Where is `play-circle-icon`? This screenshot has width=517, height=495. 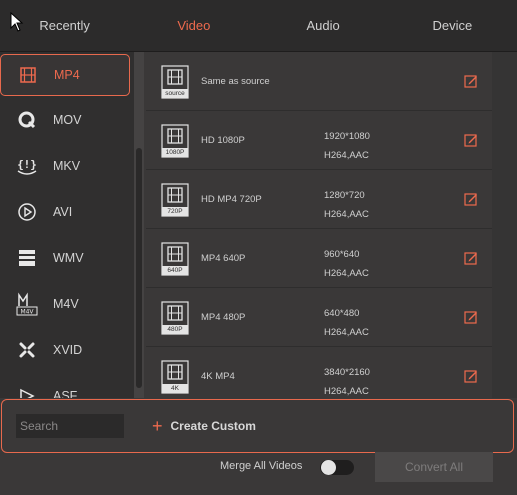
play-circle-icon is located at coordinates (27, 212).